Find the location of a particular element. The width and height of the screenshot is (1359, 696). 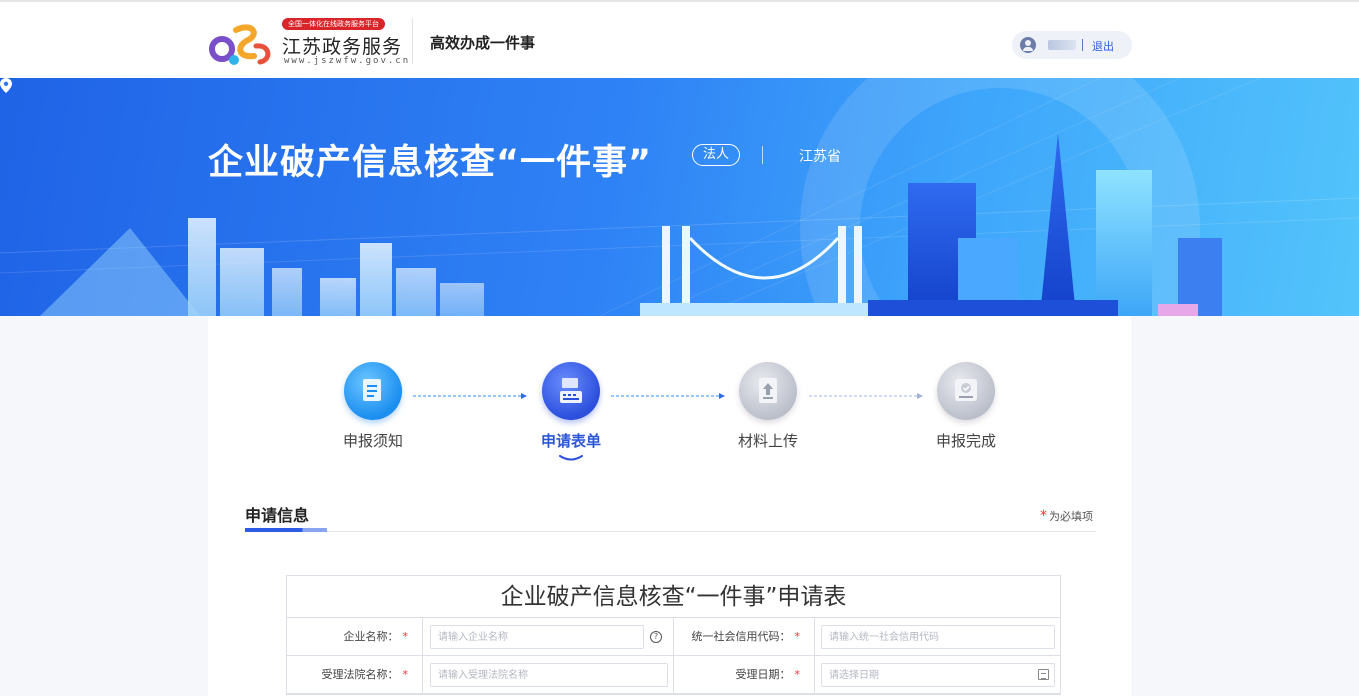

banner-title: 企业破产信息核查“一件事” is located at coordinates (430, 163).